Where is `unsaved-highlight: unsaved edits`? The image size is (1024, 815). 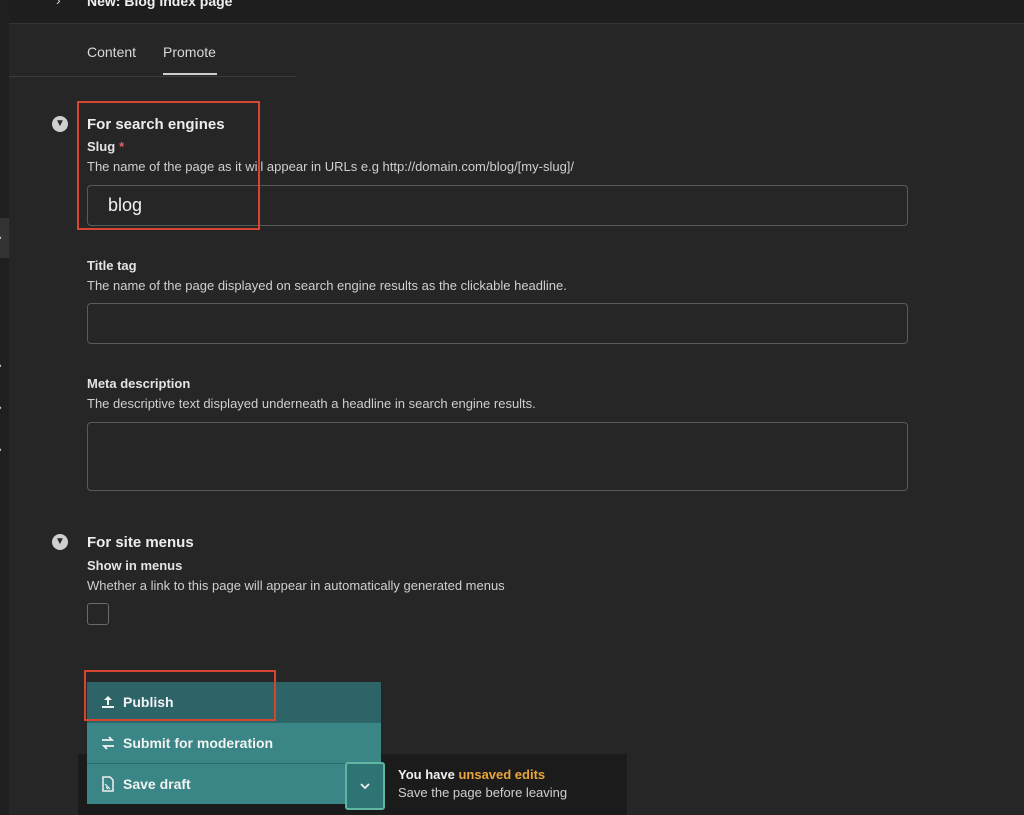
unsaved-highlight: unsaved edits is located at coordinates (502, 774).